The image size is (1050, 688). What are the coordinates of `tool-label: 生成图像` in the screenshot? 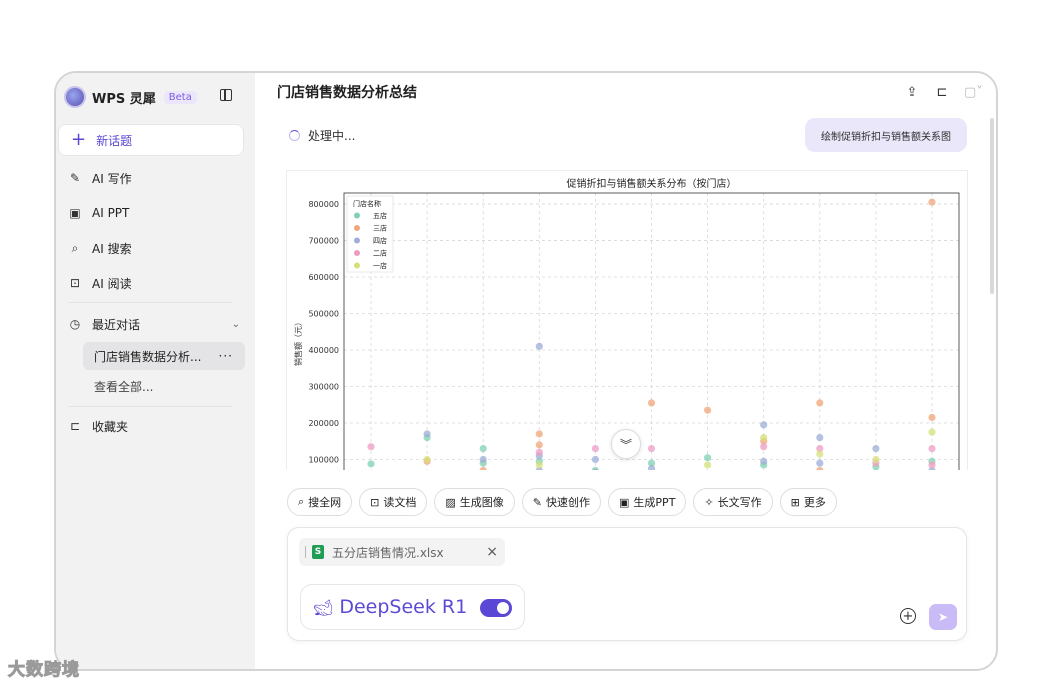 It's located at (481, 502).